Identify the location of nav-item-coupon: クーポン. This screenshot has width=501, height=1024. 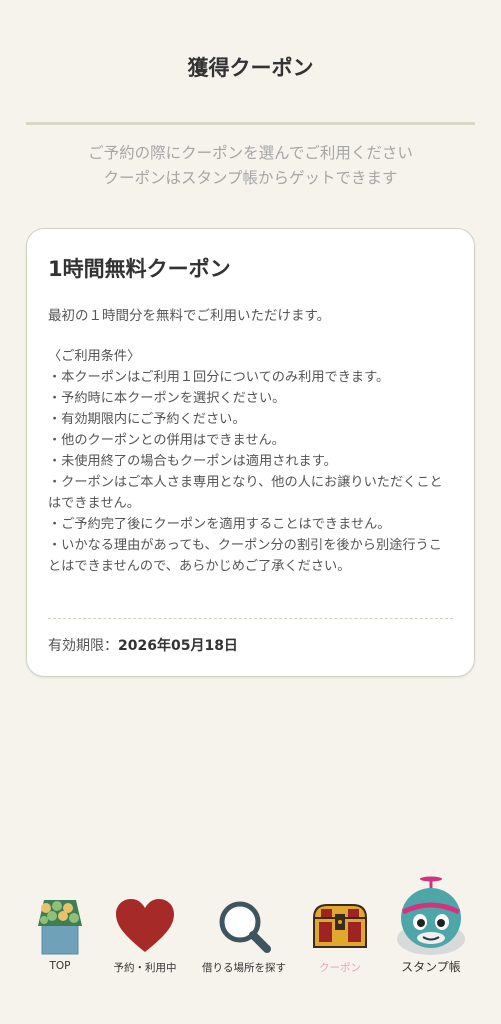
(340, 927).